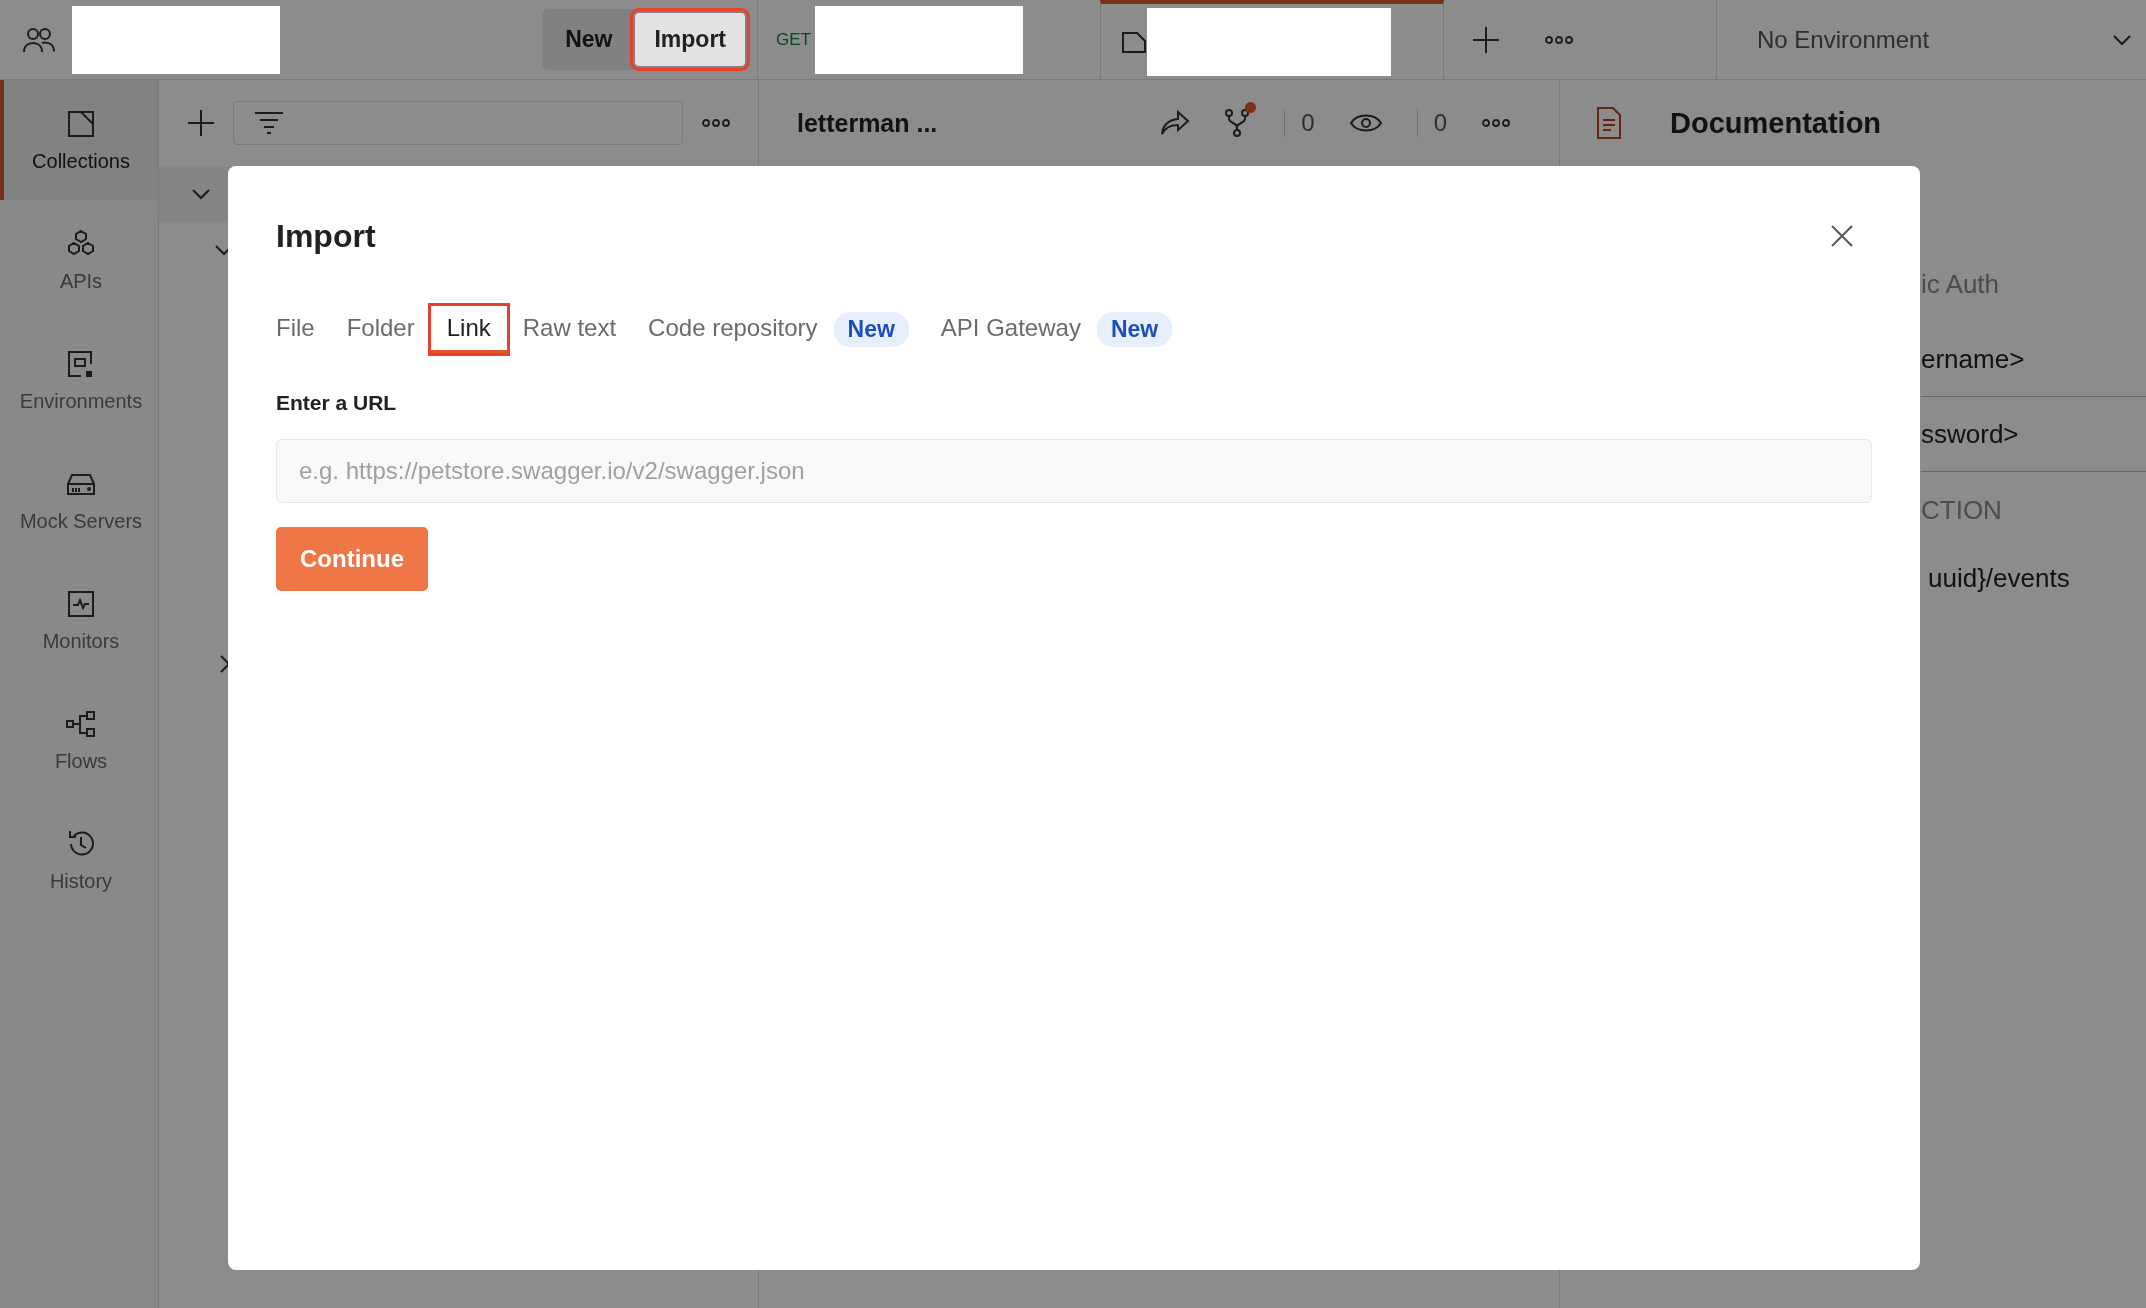 This screenshot has height=1308, width=2146. Describe the element at coordinates (303, 329) in the screenshot. I see `tab: File` at that location.